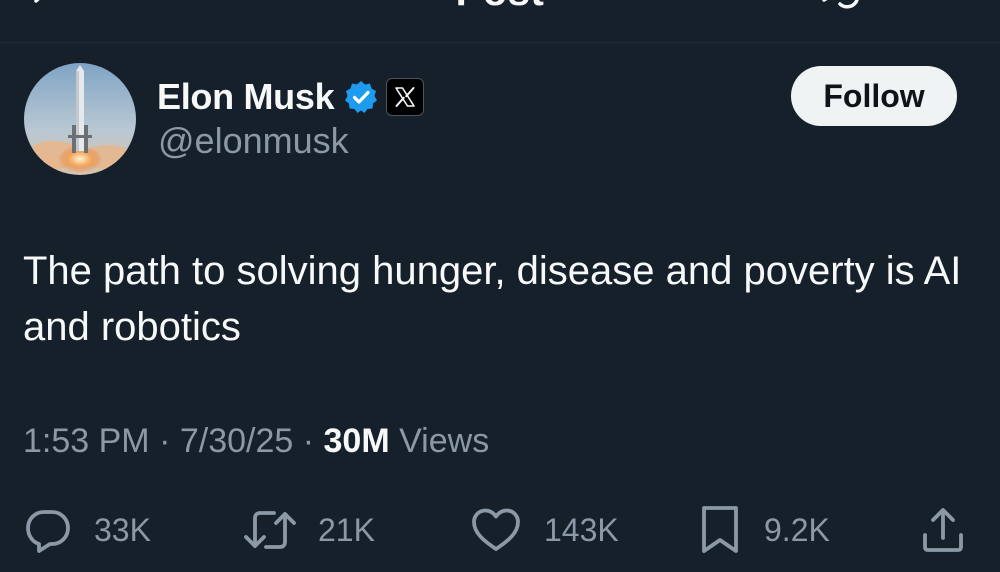  Describe the element at coordinates (444, 441) in the screenshot. I see `views-label: Views` at that location.